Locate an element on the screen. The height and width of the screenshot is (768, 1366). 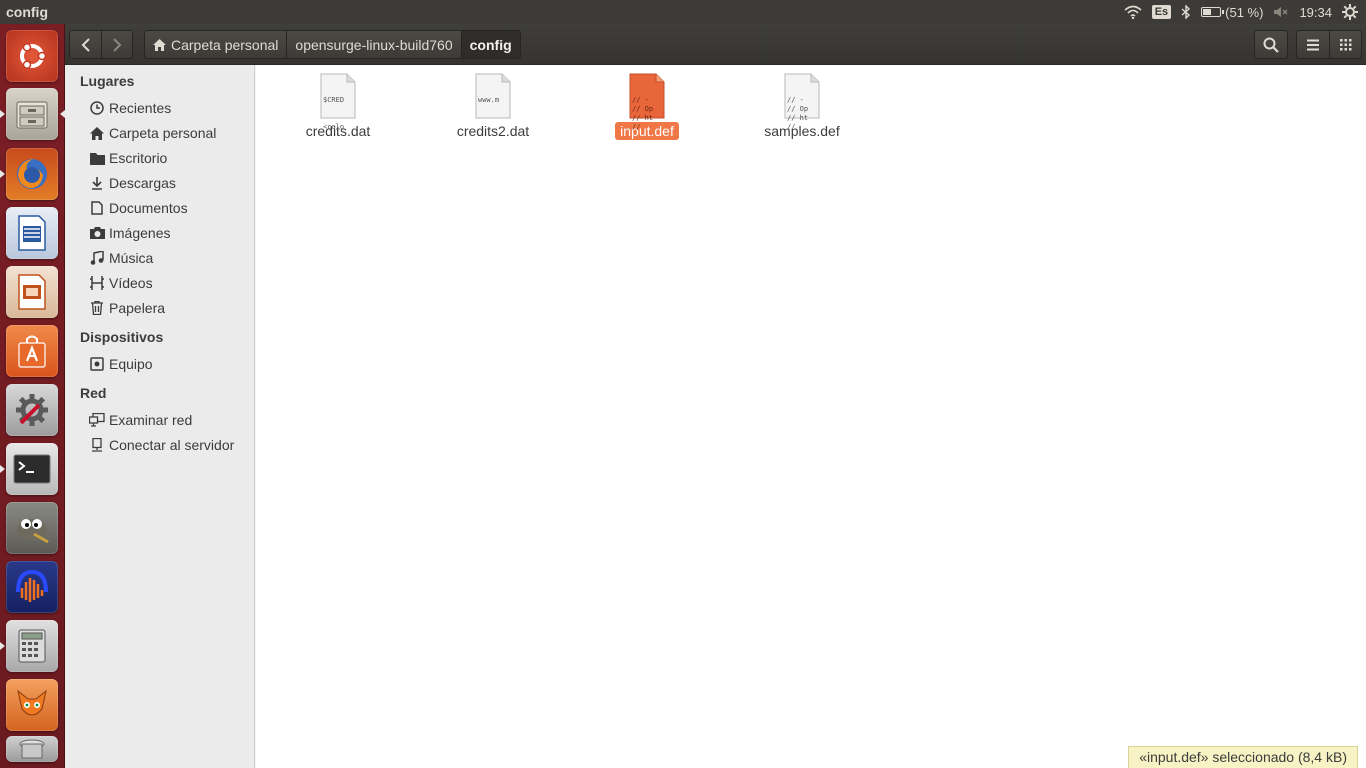
shopping-bag-icon is located at coordinates (32, 351).